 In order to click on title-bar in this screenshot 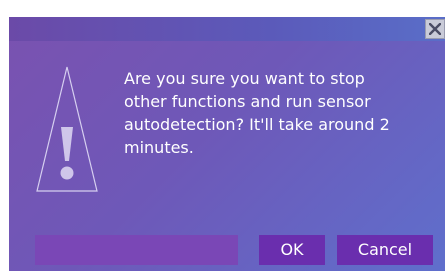, I will do `click(227, 29)`.